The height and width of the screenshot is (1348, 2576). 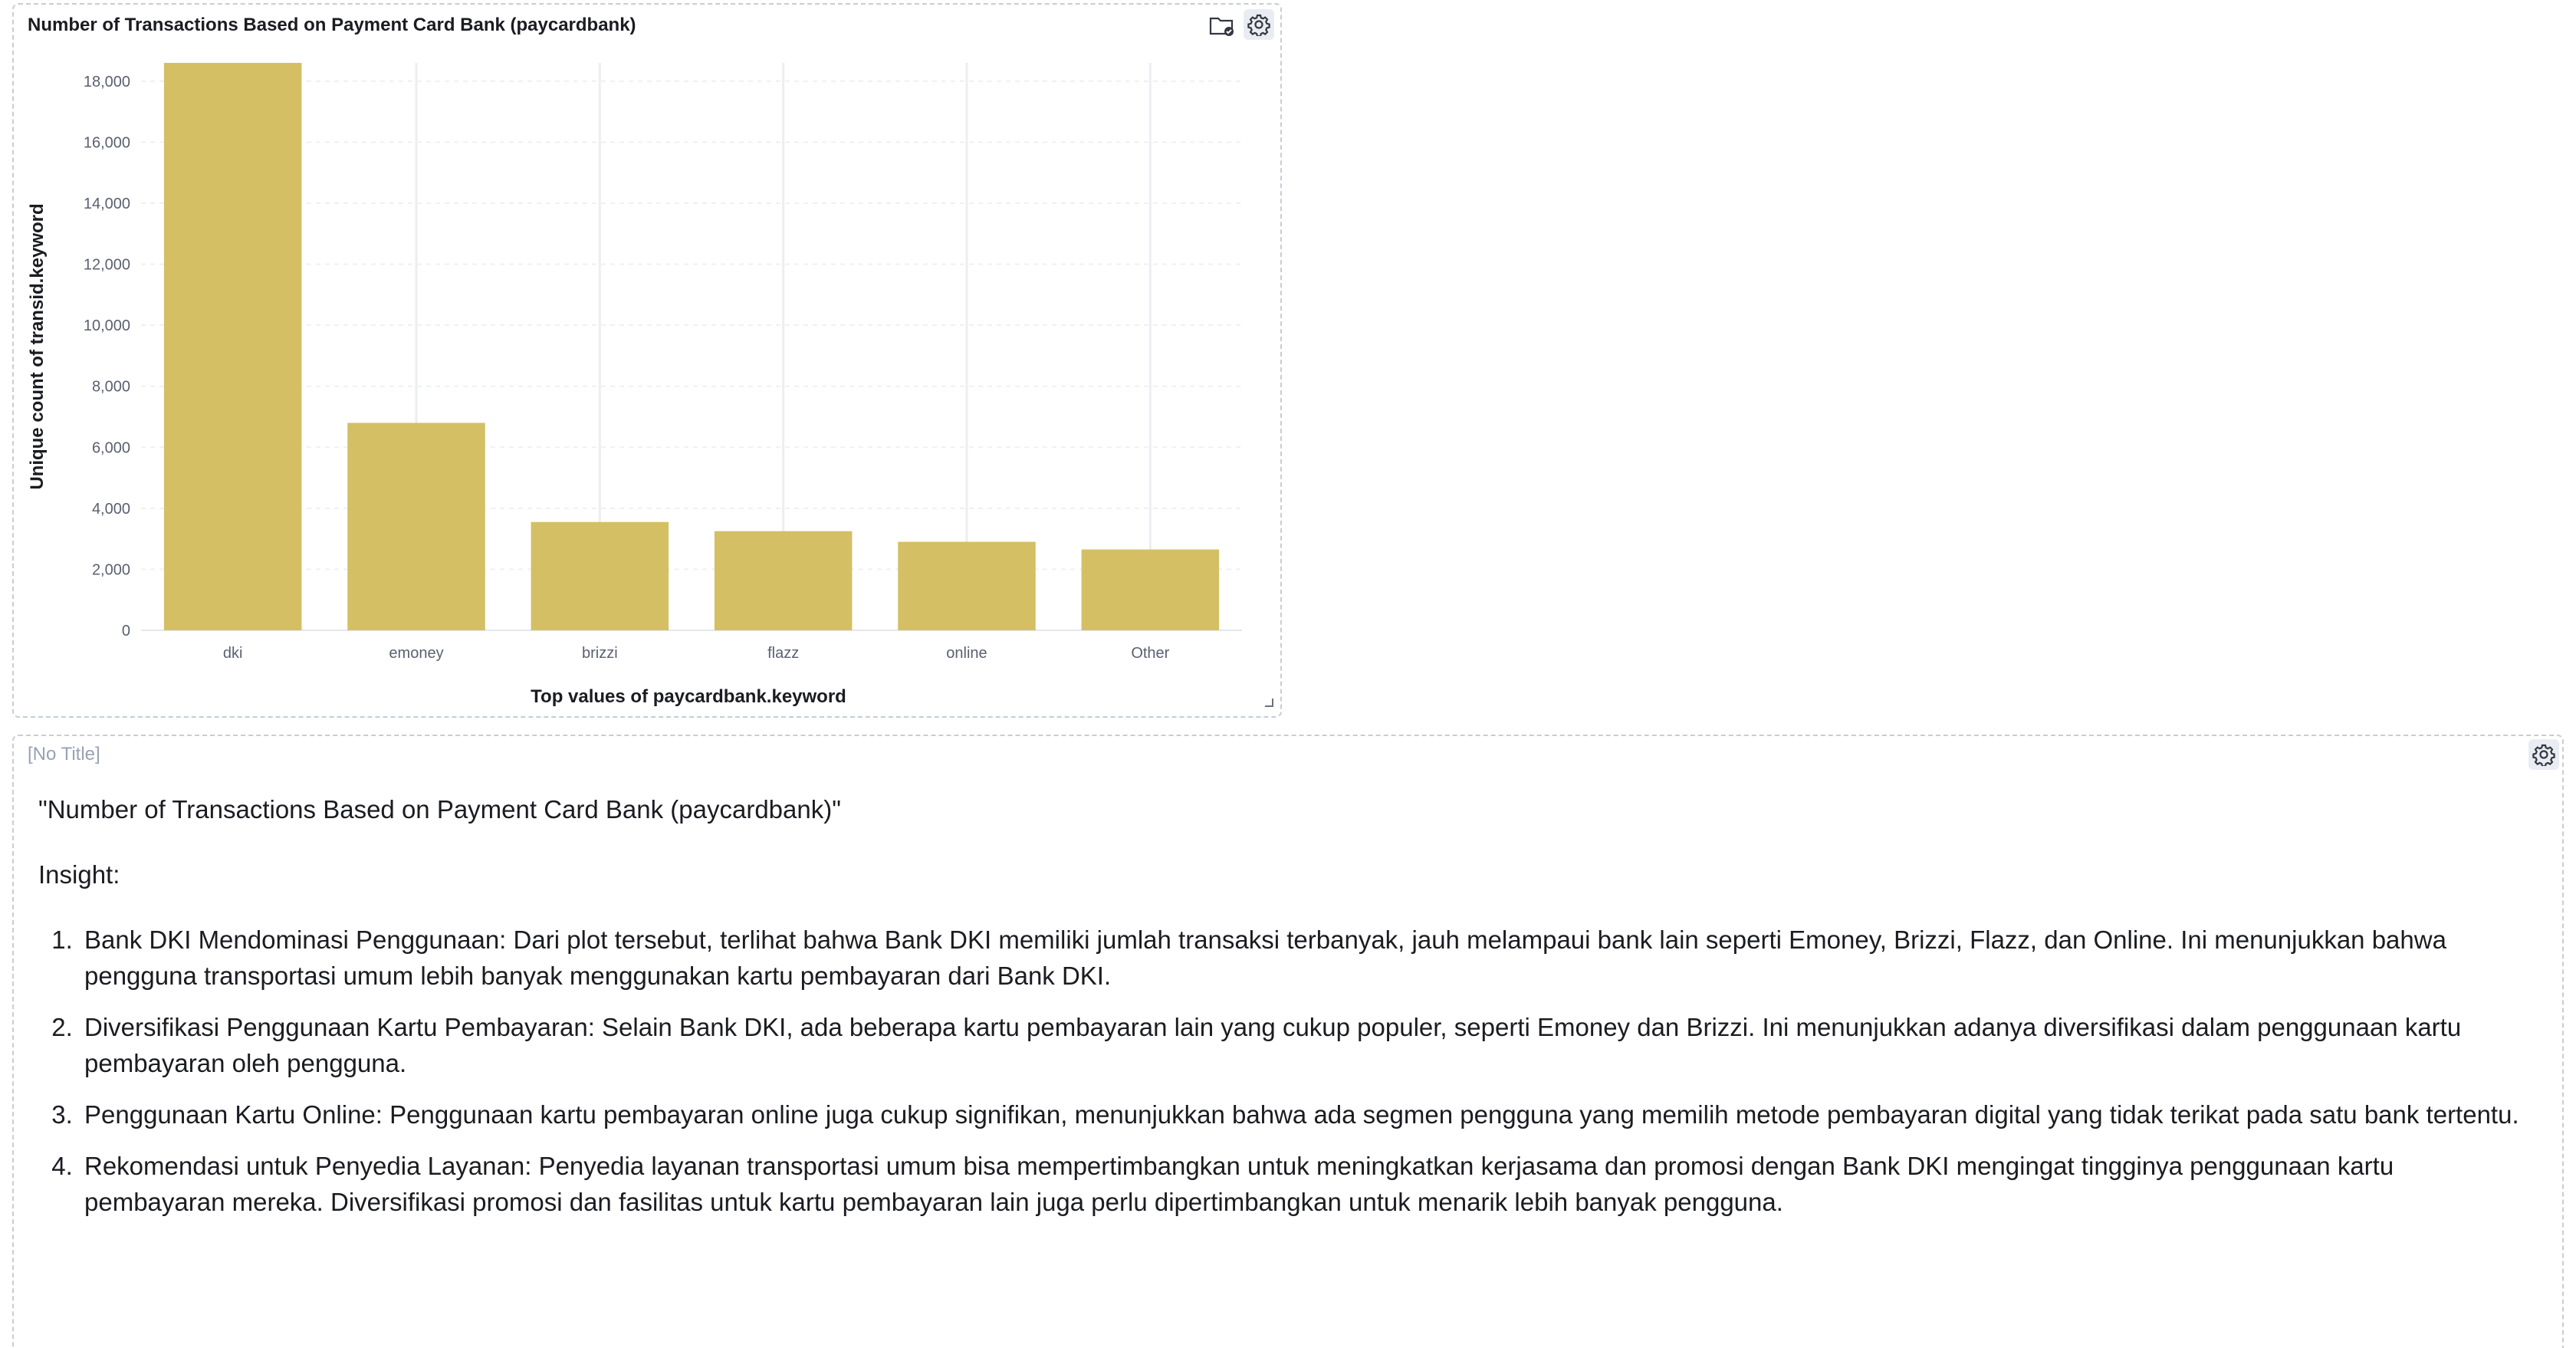 I want to click on x-tick-label: flazz, so click(x=783, y=653).